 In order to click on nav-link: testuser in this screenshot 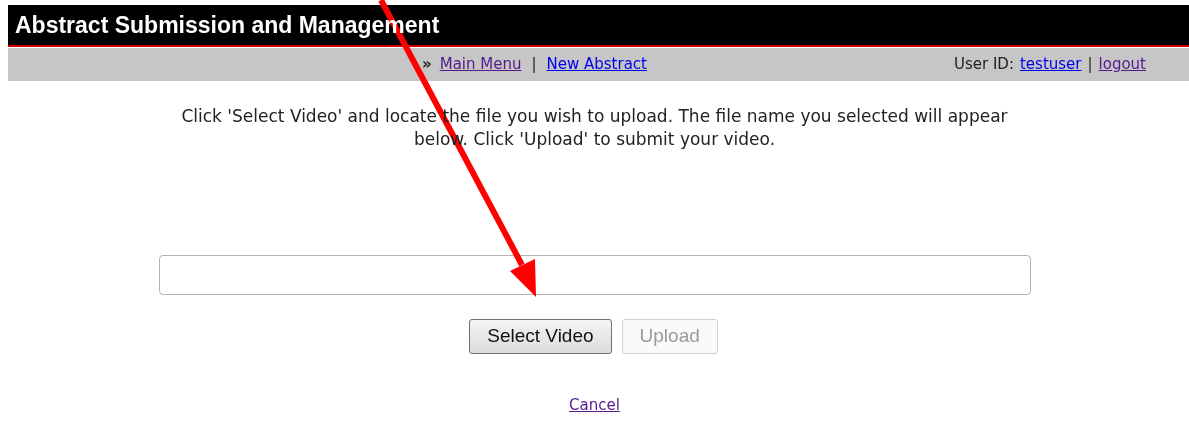, I will do `click(1050, 64)`.